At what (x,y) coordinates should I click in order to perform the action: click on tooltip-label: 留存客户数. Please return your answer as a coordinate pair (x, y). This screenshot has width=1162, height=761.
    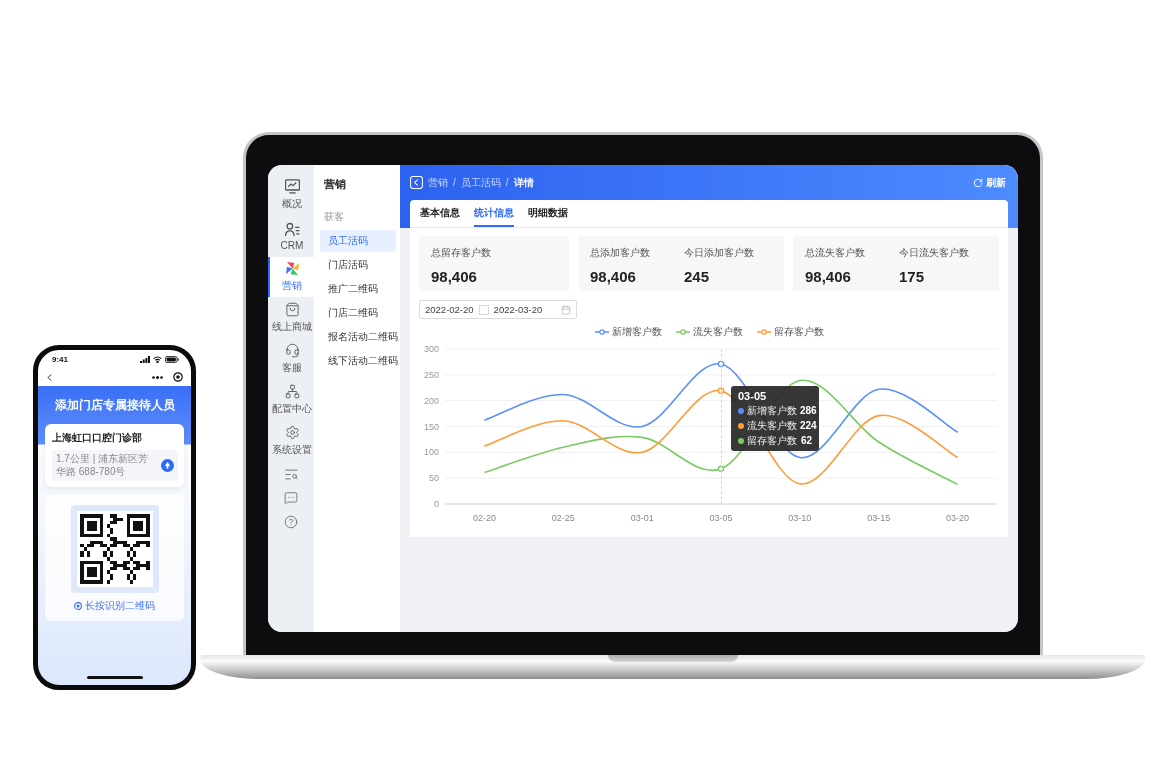
    Looking at the image, I should click on (772, 441).